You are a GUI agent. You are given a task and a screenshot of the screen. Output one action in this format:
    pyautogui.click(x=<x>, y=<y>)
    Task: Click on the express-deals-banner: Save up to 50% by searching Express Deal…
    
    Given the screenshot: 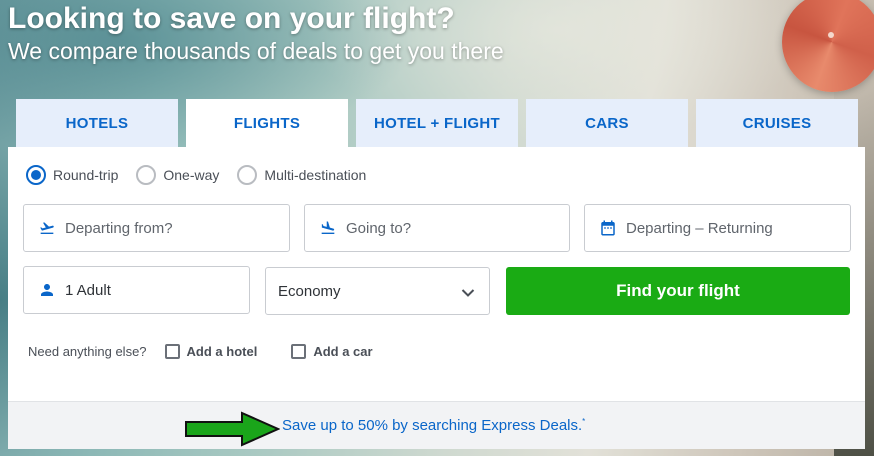 What is the action you would take?
    pyautogui.click(x=436, y=425)
    